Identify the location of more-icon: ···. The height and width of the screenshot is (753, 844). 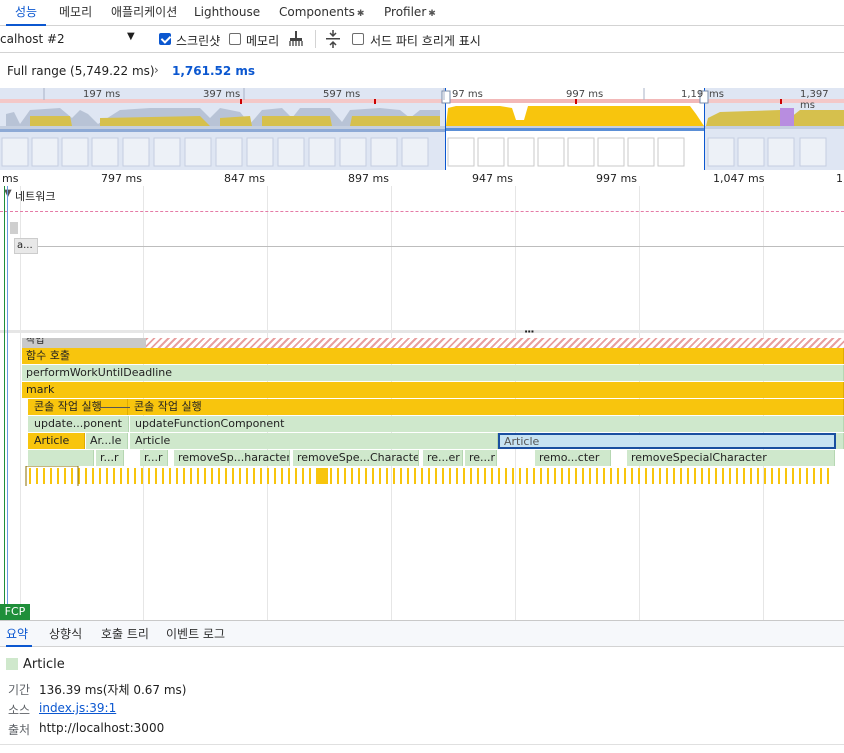
(529, 331).